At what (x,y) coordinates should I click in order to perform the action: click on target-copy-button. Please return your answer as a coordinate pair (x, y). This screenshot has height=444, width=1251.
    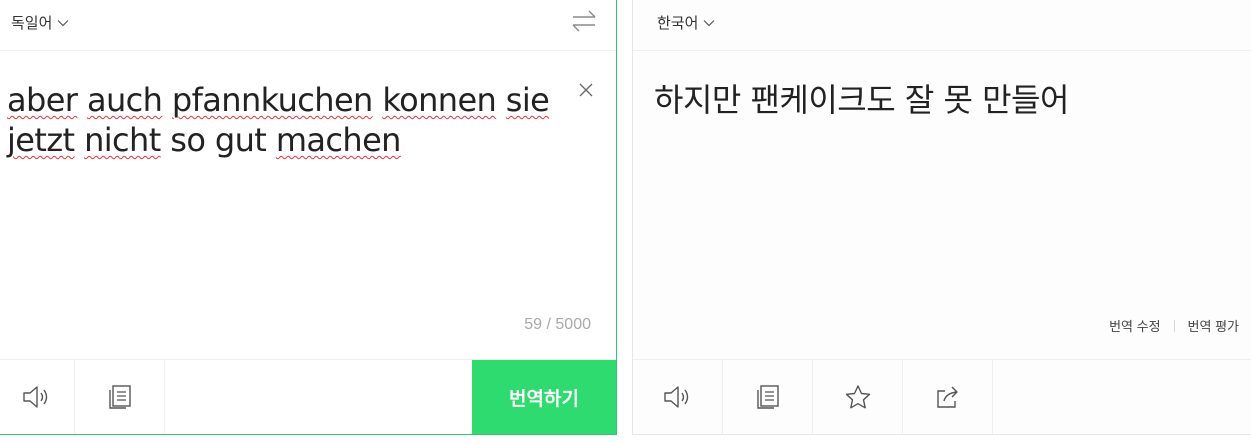
    Looking at the image, I should click on (768, 397).